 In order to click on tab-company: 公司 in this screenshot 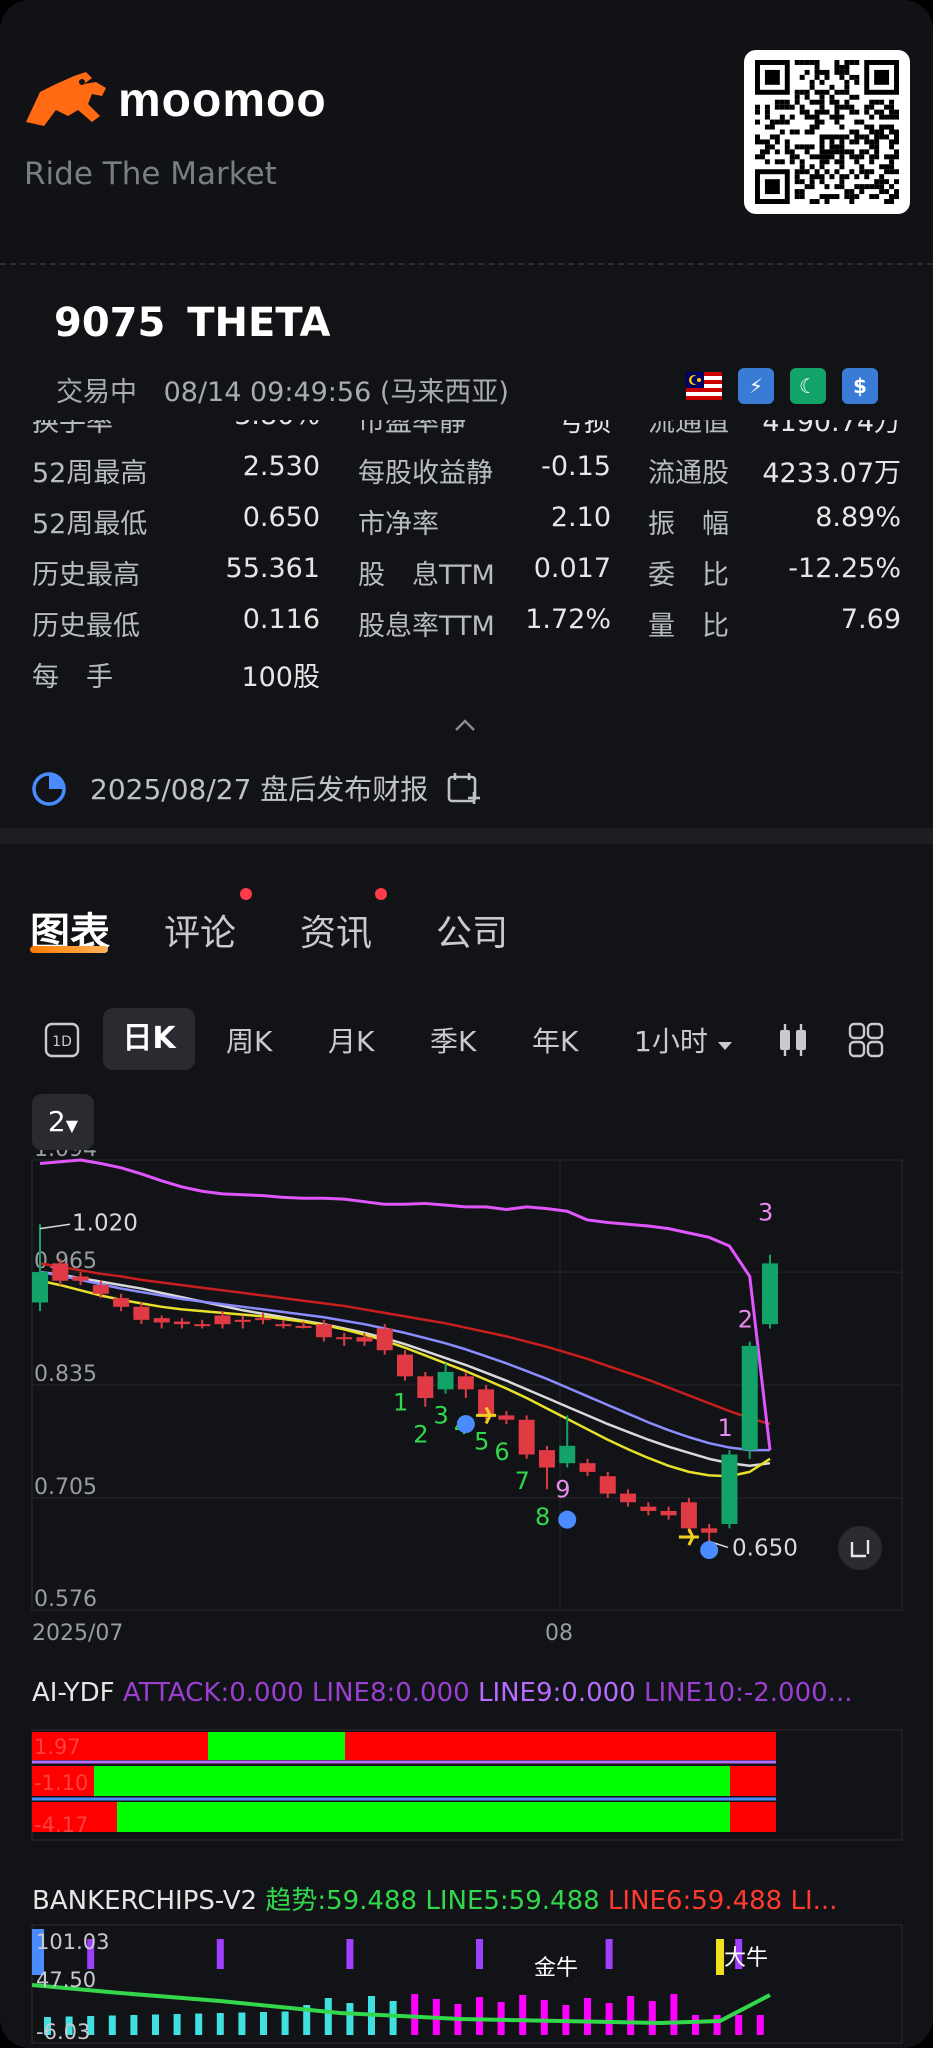, I will do `click(472, 930)`.